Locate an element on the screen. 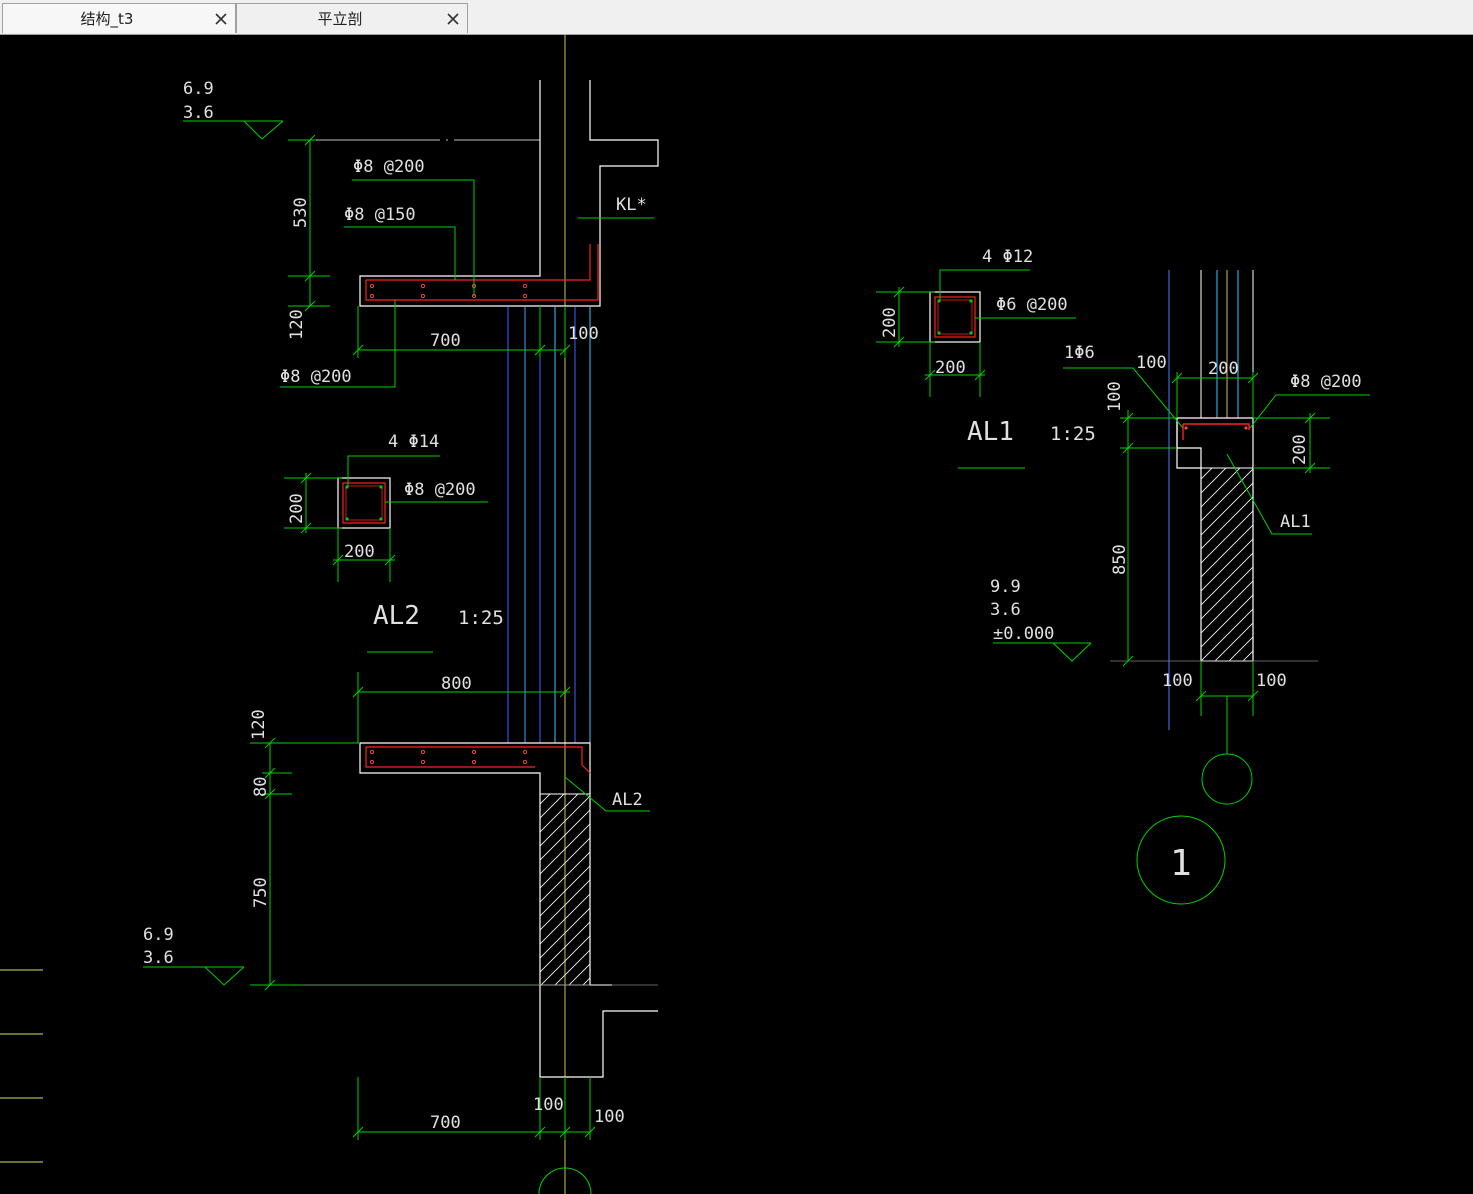 The height and width of the screenshot is (1194, 1473). svg-text: ±0.000 is located at coordinates (1023, 634).